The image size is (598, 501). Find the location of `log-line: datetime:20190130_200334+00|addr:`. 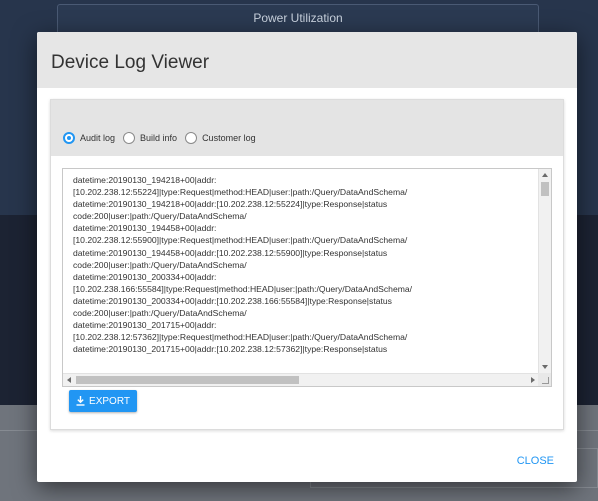

log-line: datetime:20190130_200334+00|addr: is located at coordinates (145, 276).